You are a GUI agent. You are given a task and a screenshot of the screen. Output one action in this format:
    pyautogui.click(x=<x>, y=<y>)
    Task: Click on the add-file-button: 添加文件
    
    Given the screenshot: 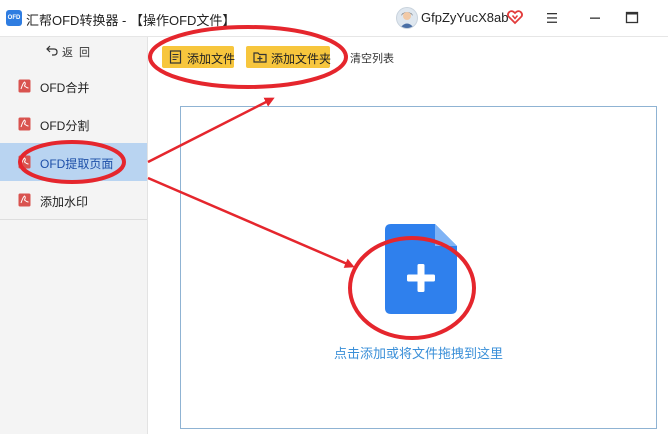 What is the action you would take?
    pyautogui.click(x=199, y=57)
    